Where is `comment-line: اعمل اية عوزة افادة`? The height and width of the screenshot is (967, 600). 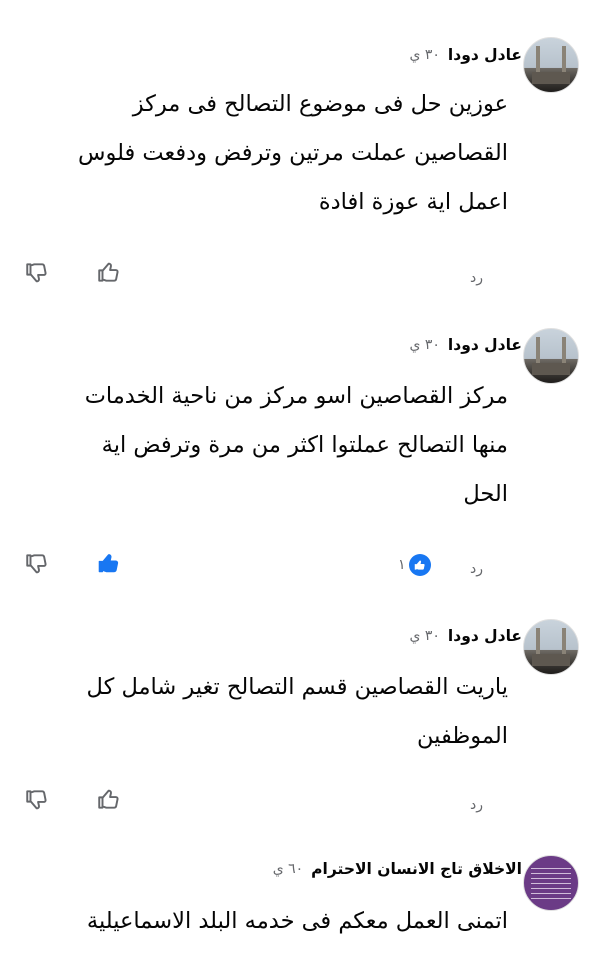 comment-line: اعمل اية عوزة افادة is located at coordinates (413, 202).